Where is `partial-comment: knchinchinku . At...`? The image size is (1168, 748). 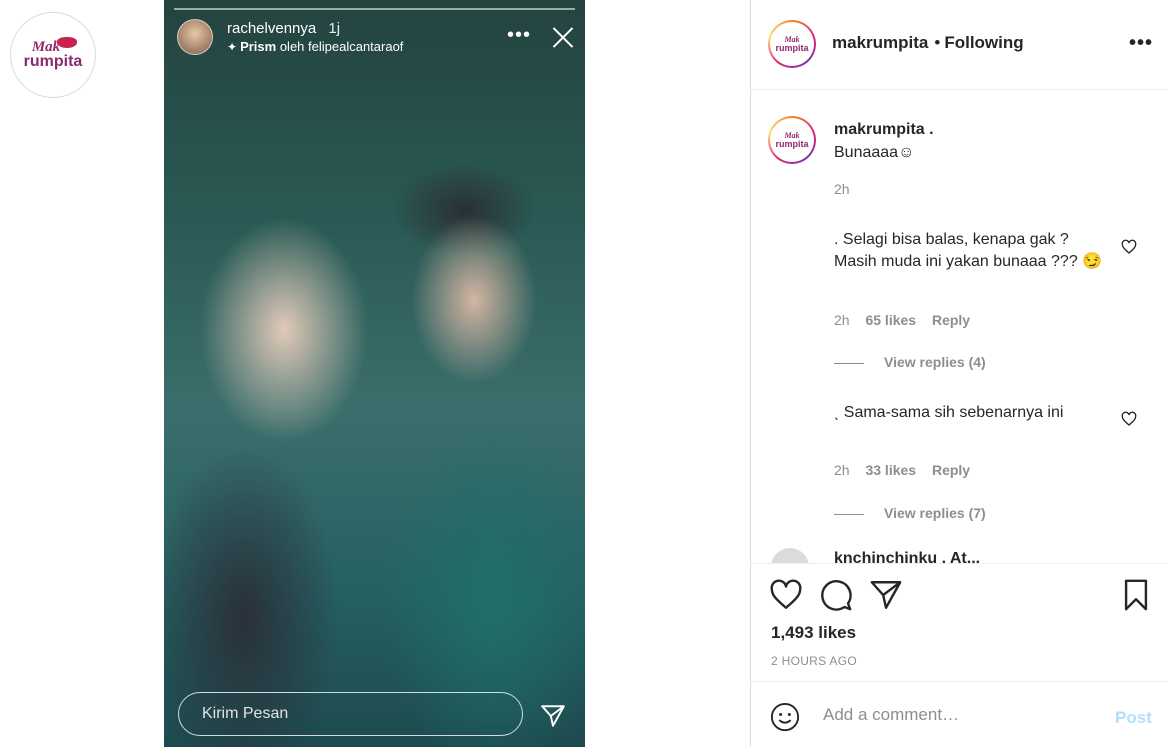 partial-comment: knchinchinku . At... is located at coordinates (907, 556).